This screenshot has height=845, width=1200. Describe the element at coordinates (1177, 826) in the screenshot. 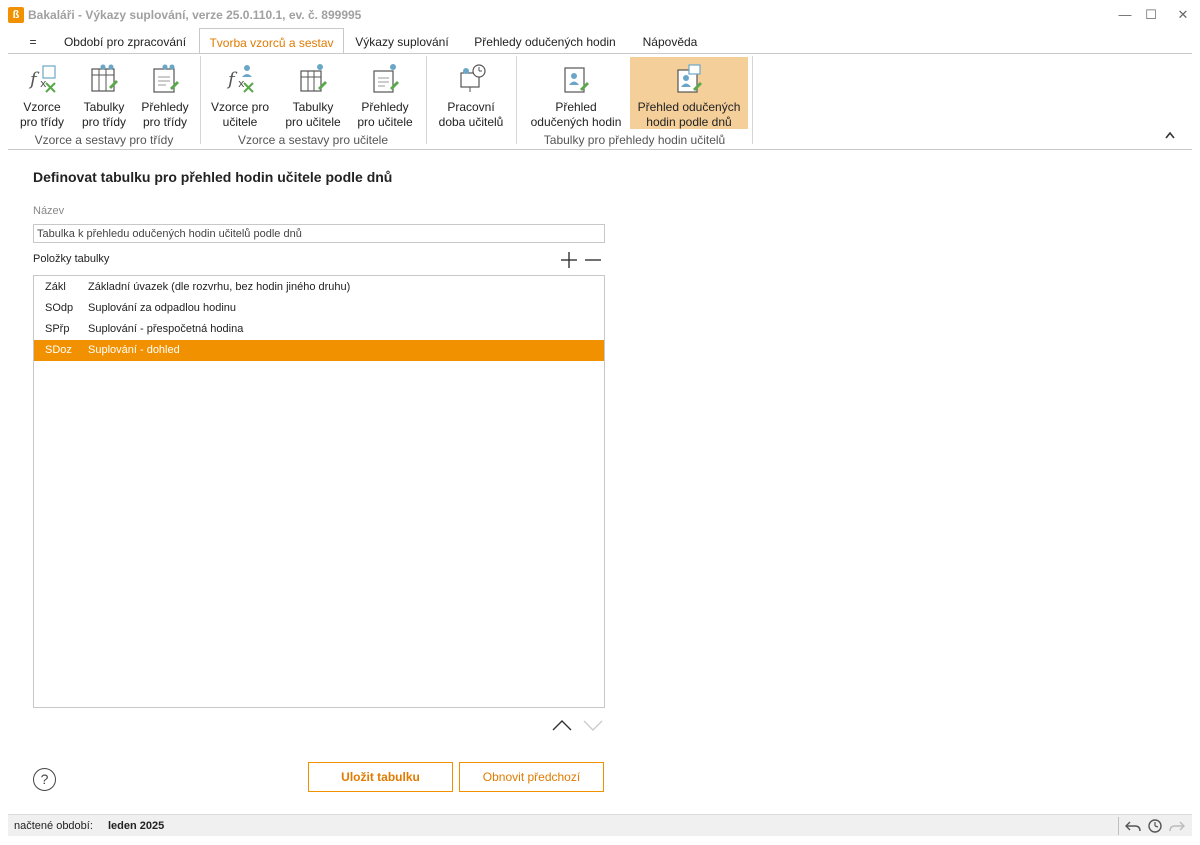

I see `redo-icon` at that location.